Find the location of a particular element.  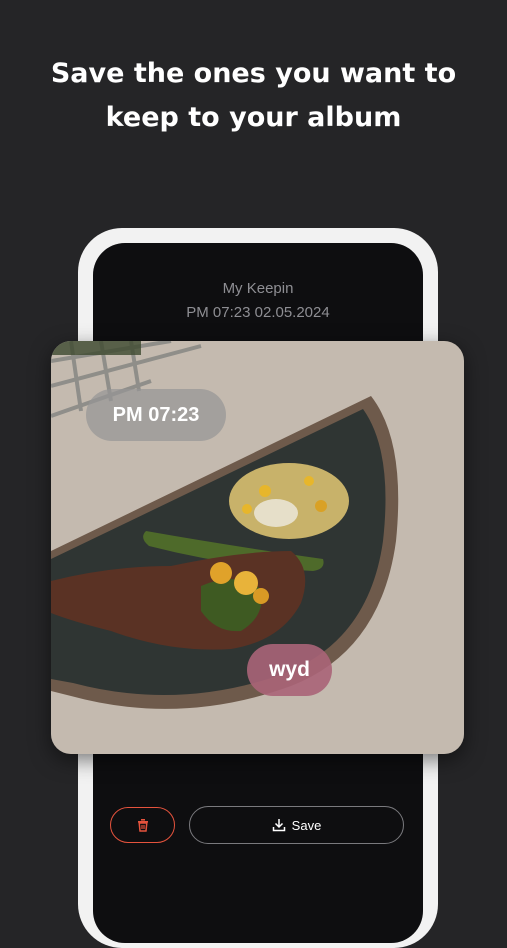

trash-icon is located at coordinates (142, 825).